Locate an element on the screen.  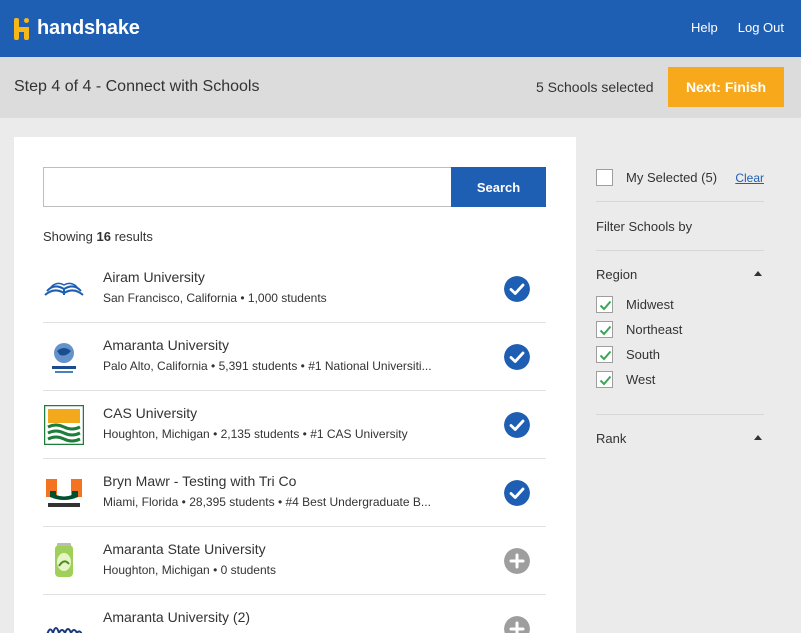
my-selected-filter: My Selected (5) Clear is located at coordinates (680, 179).